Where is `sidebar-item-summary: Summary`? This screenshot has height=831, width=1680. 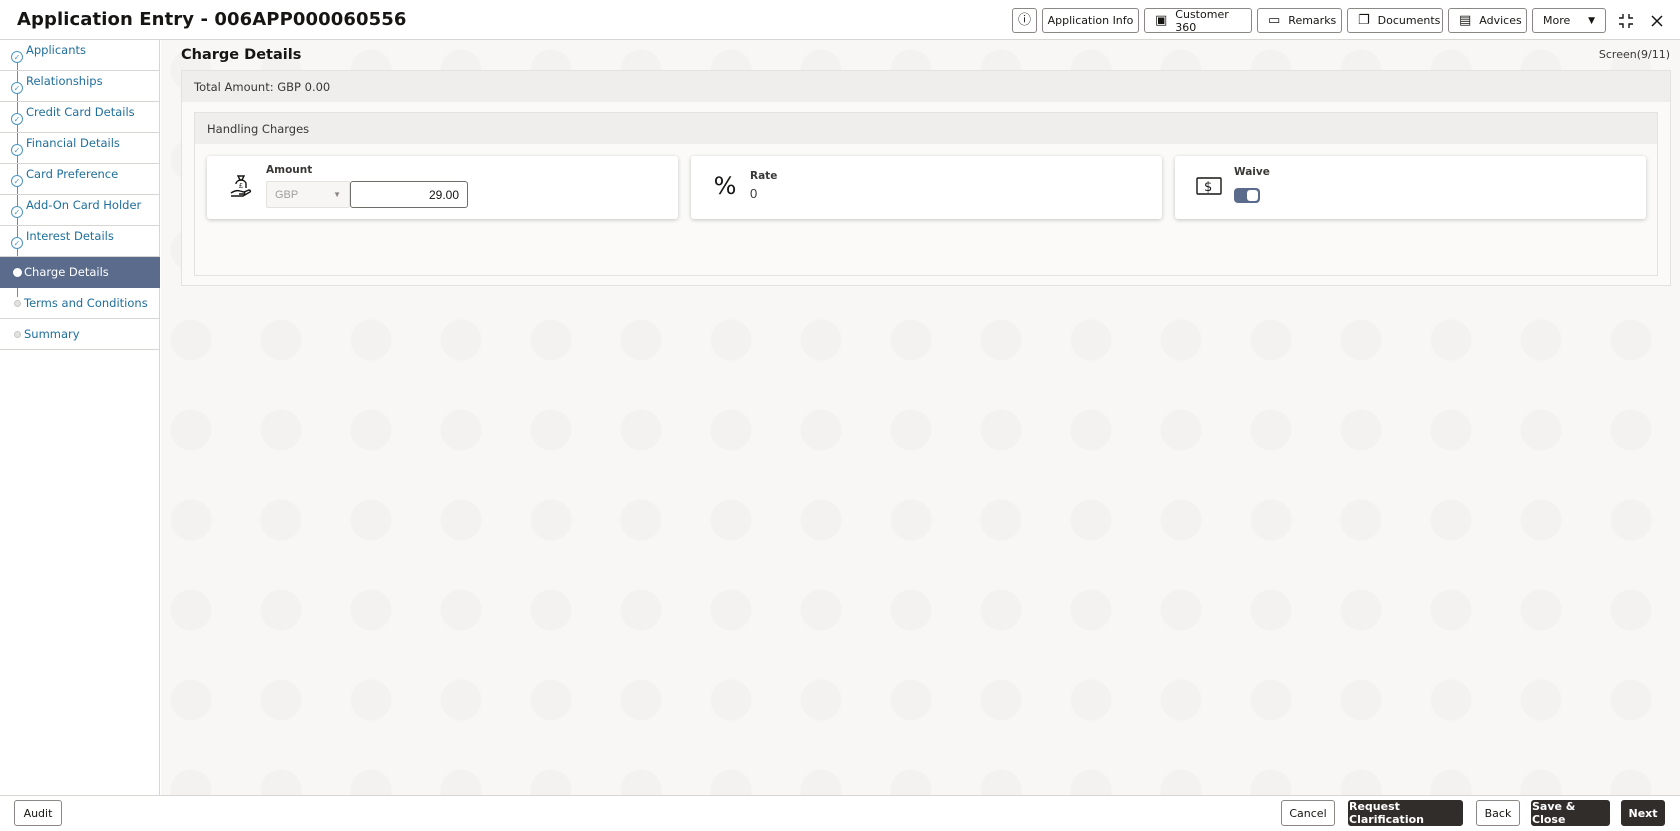
sidebar-item-summary: Summary is located at coordinates (80, 334).